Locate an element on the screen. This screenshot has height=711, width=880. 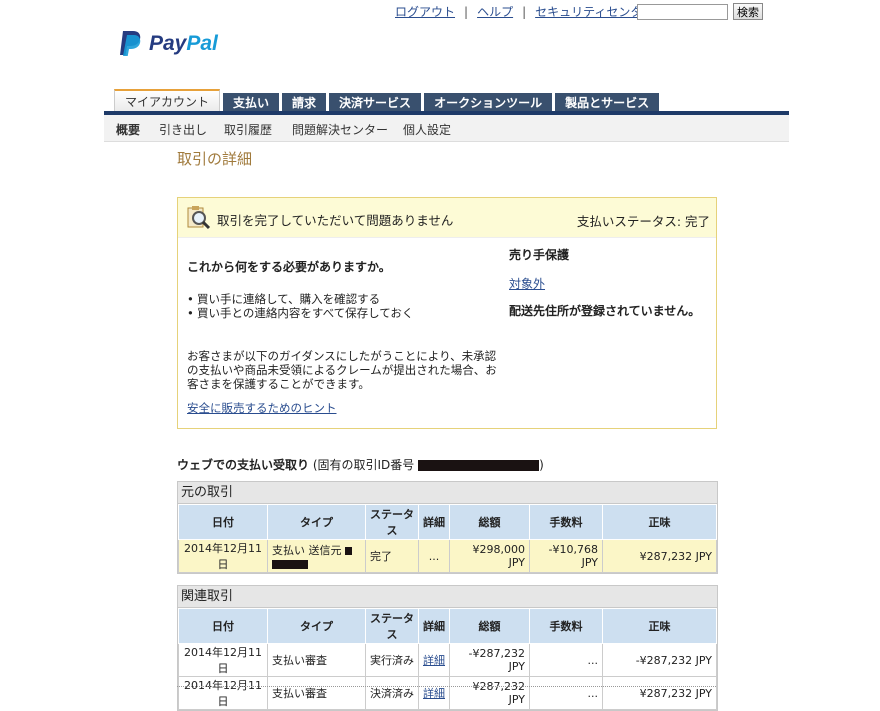
list-item: 買い手に連絡して、購入を確認する is located at coordinates (347, 299).